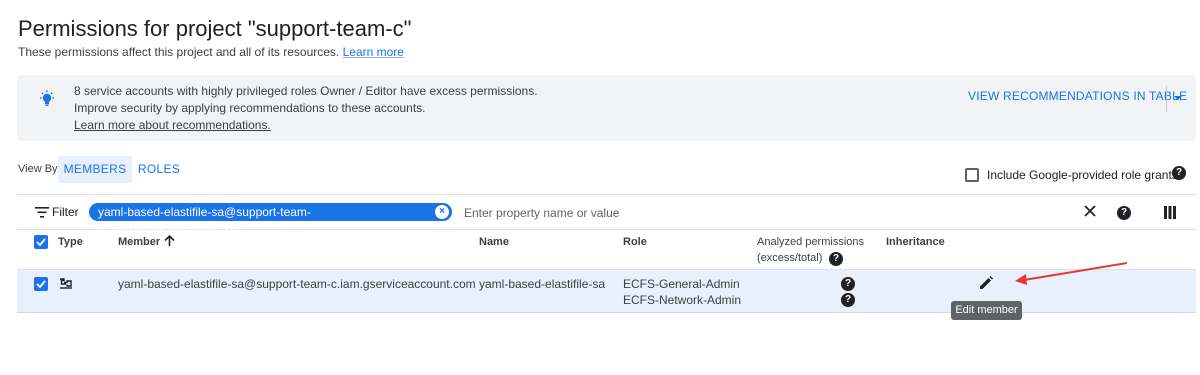 The height and width of the screenshot is (375, 1200). What do you see at coordinates (681, 284) in the screenshot?
I see `role-item: ECFS-General-Admin` at bounding box center [681, 284].